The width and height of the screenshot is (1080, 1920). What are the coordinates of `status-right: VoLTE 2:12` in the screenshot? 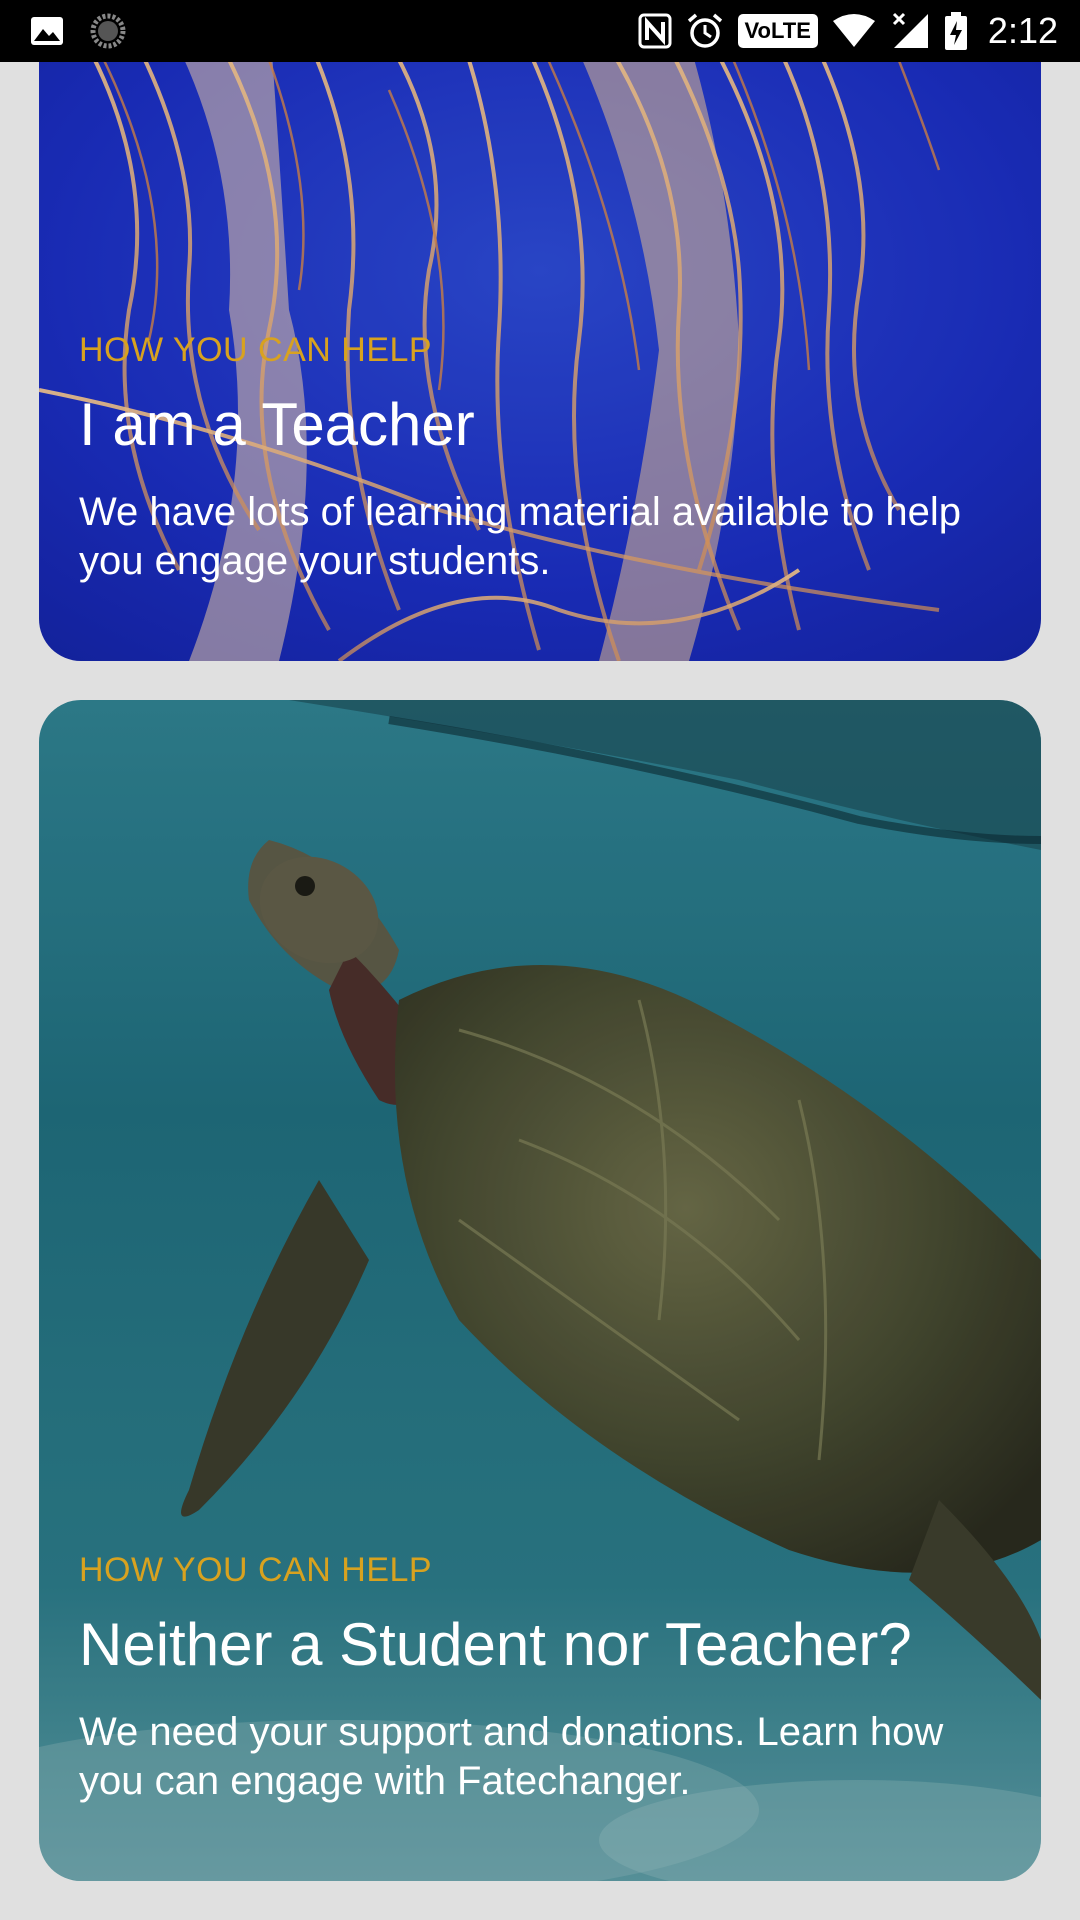 It's located at (848, 31).